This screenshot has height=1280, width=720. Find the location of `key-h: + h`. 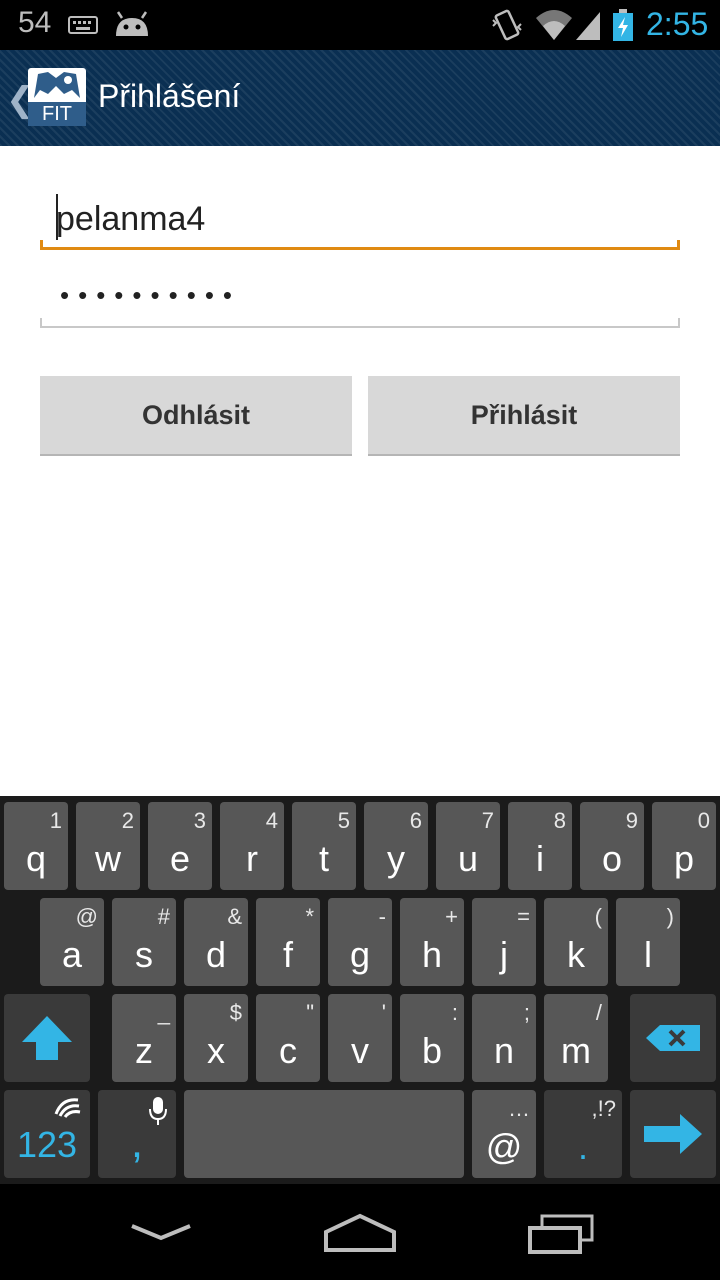

key-h: + h is located at coordinates (432, 942).